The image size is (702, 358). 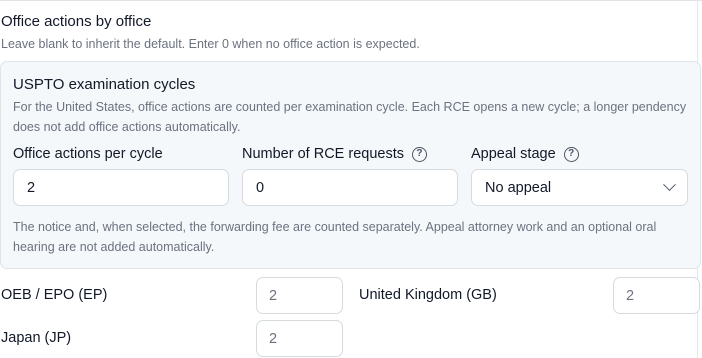 I want to click on appeal-stage-label-text: Appeal stage, so click(x=513, y=154).